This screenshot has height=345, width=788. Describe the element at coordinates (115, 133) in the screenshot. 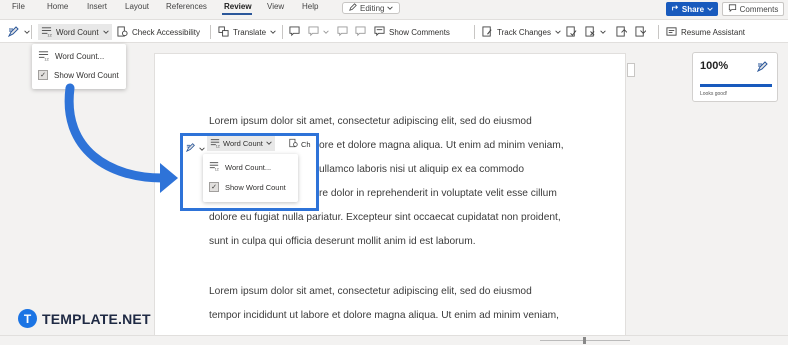

I see `arrow-shaft` at that location.